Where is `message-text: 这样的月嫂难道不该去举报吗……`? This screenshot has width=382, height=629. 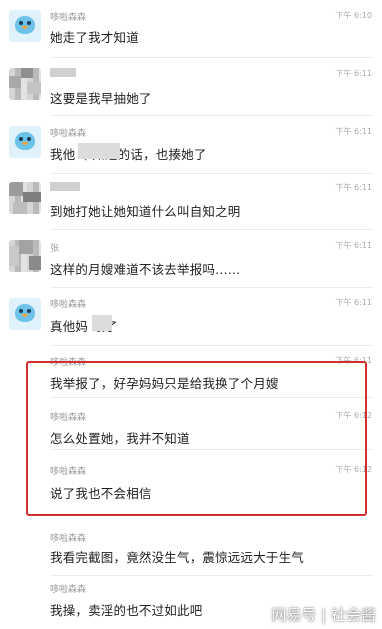 message-text: 这样的月嫂难道不该去举报吗…… is located at coordinates (145, 269).